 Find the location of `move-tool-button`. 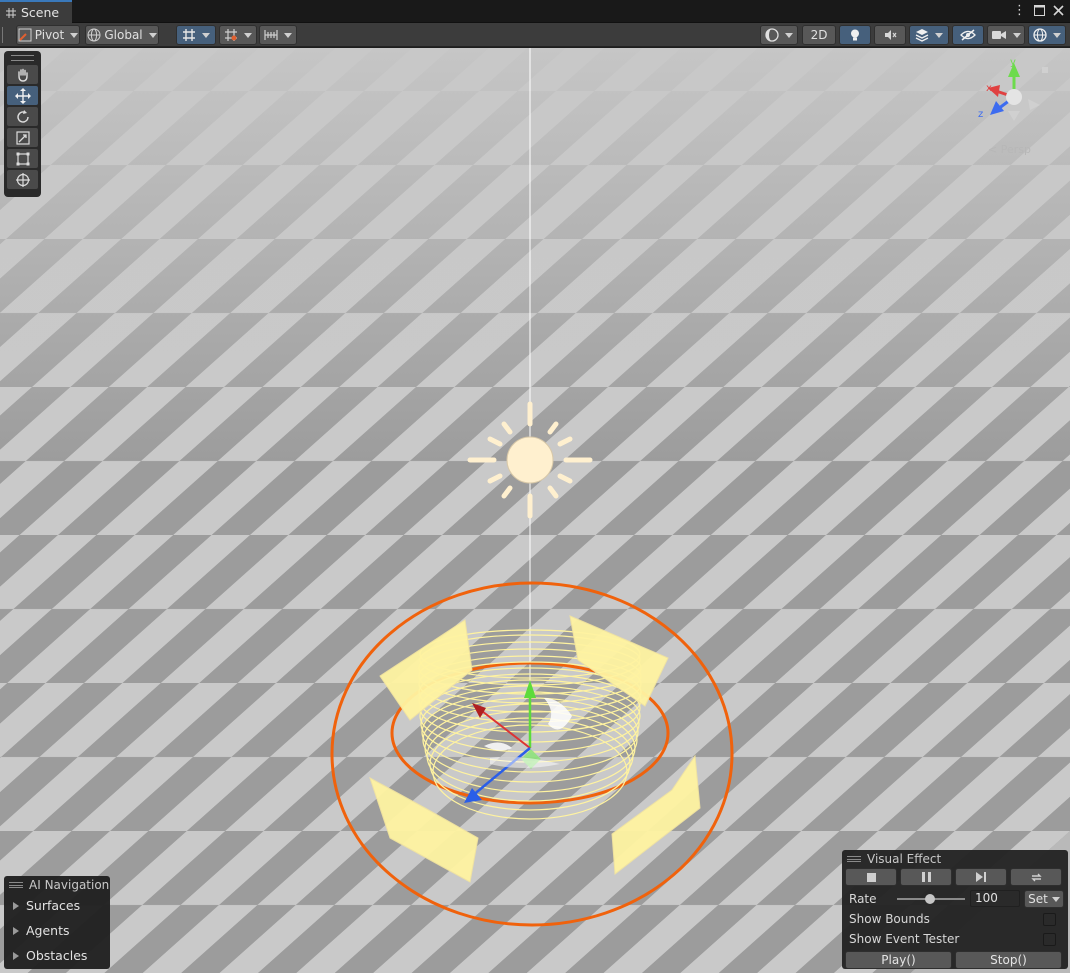

move-tool-button is located at coordinates (22, 95).